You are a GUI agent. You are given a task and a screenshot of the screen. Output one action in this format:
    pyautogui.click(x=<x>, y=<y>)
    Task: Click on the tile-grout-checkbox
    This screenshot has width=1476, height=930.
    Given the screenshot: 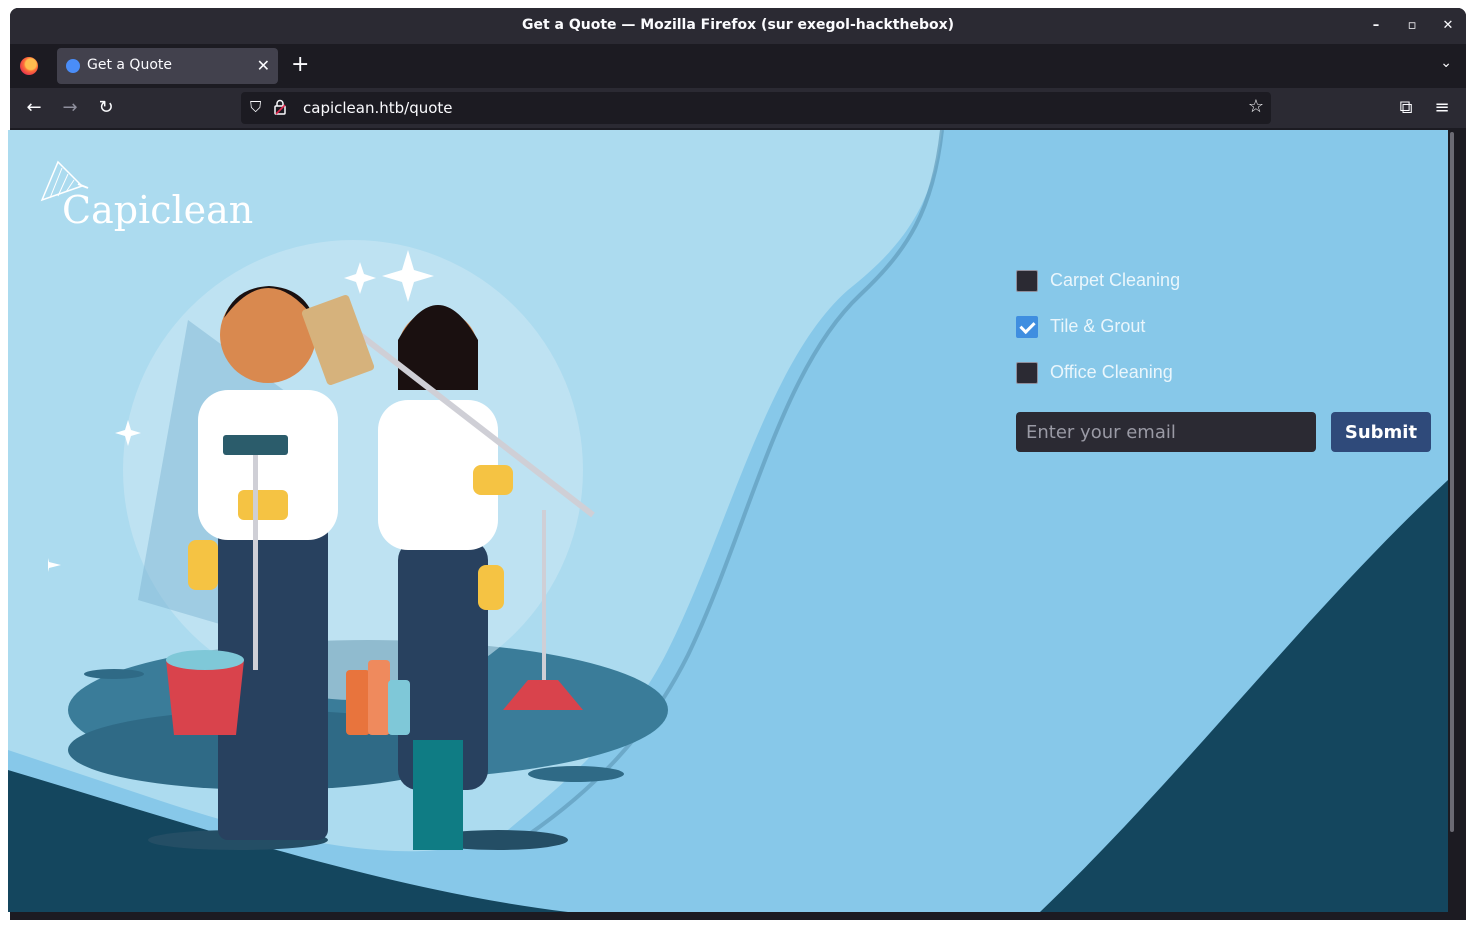 What is the action you would take?
    pyautogui.click(x=1027, y=327)
    